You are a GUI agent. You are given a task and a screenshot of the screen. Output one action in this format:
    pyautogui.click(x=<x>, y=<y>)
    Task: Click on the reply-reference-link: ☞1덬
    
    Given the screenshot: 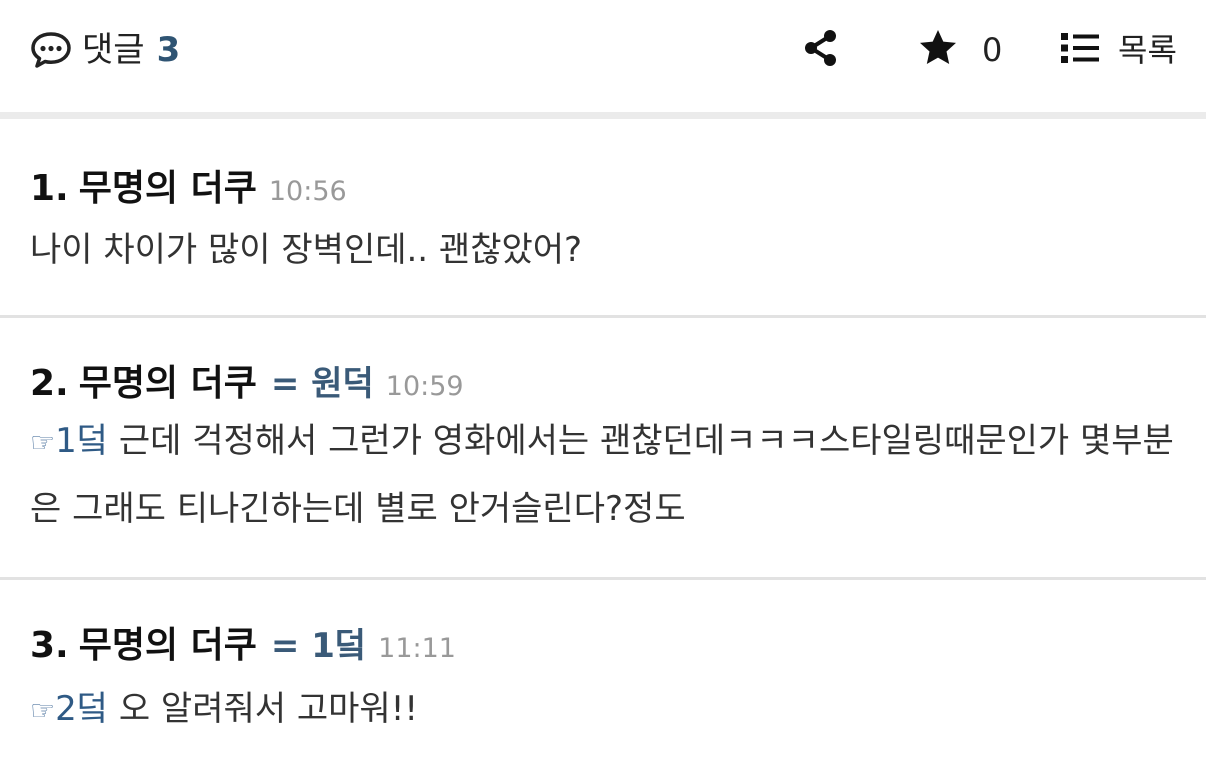 What is the action you would take?
    pyautogui.click(x=69, y=441)
    